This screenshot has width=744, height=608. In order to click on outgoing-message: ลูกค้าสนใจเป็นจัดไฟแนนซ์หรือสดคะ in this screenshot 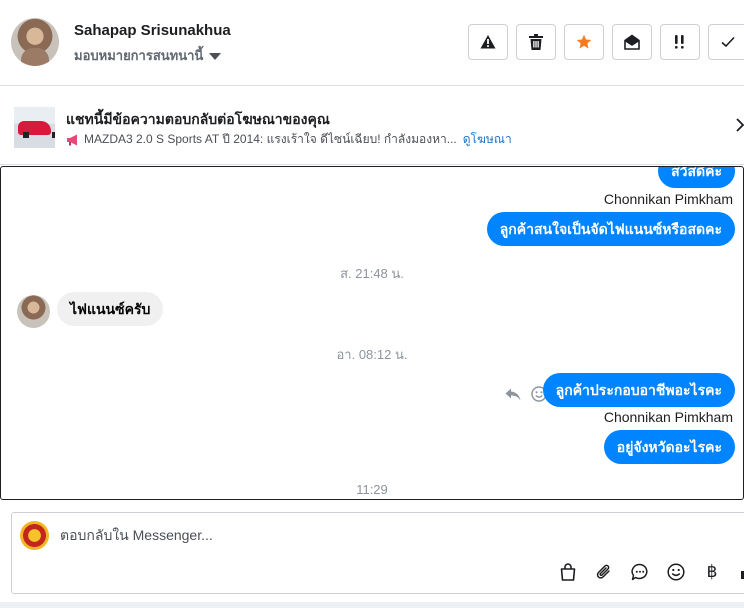, I will do `click(610, 229)`.